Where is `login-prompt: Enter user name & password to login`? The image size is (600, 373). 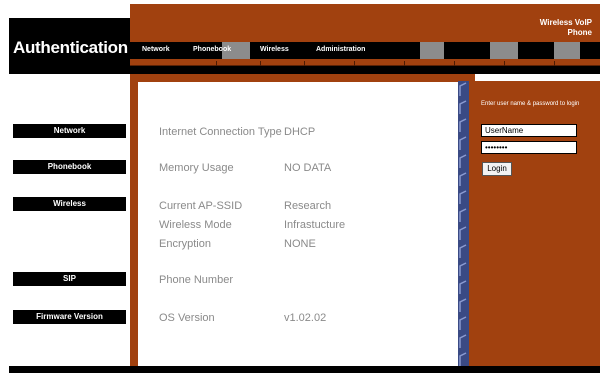
login-prompt: Enter user name & password to login is located at coordinates (530, 104).